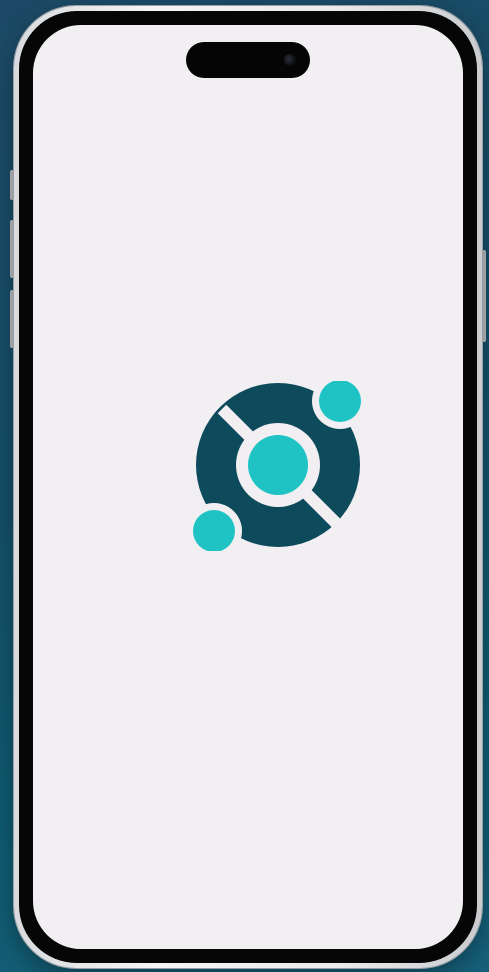 The image size is (489, 972). I want to click on logo-satellite-top, so click(340, 401).